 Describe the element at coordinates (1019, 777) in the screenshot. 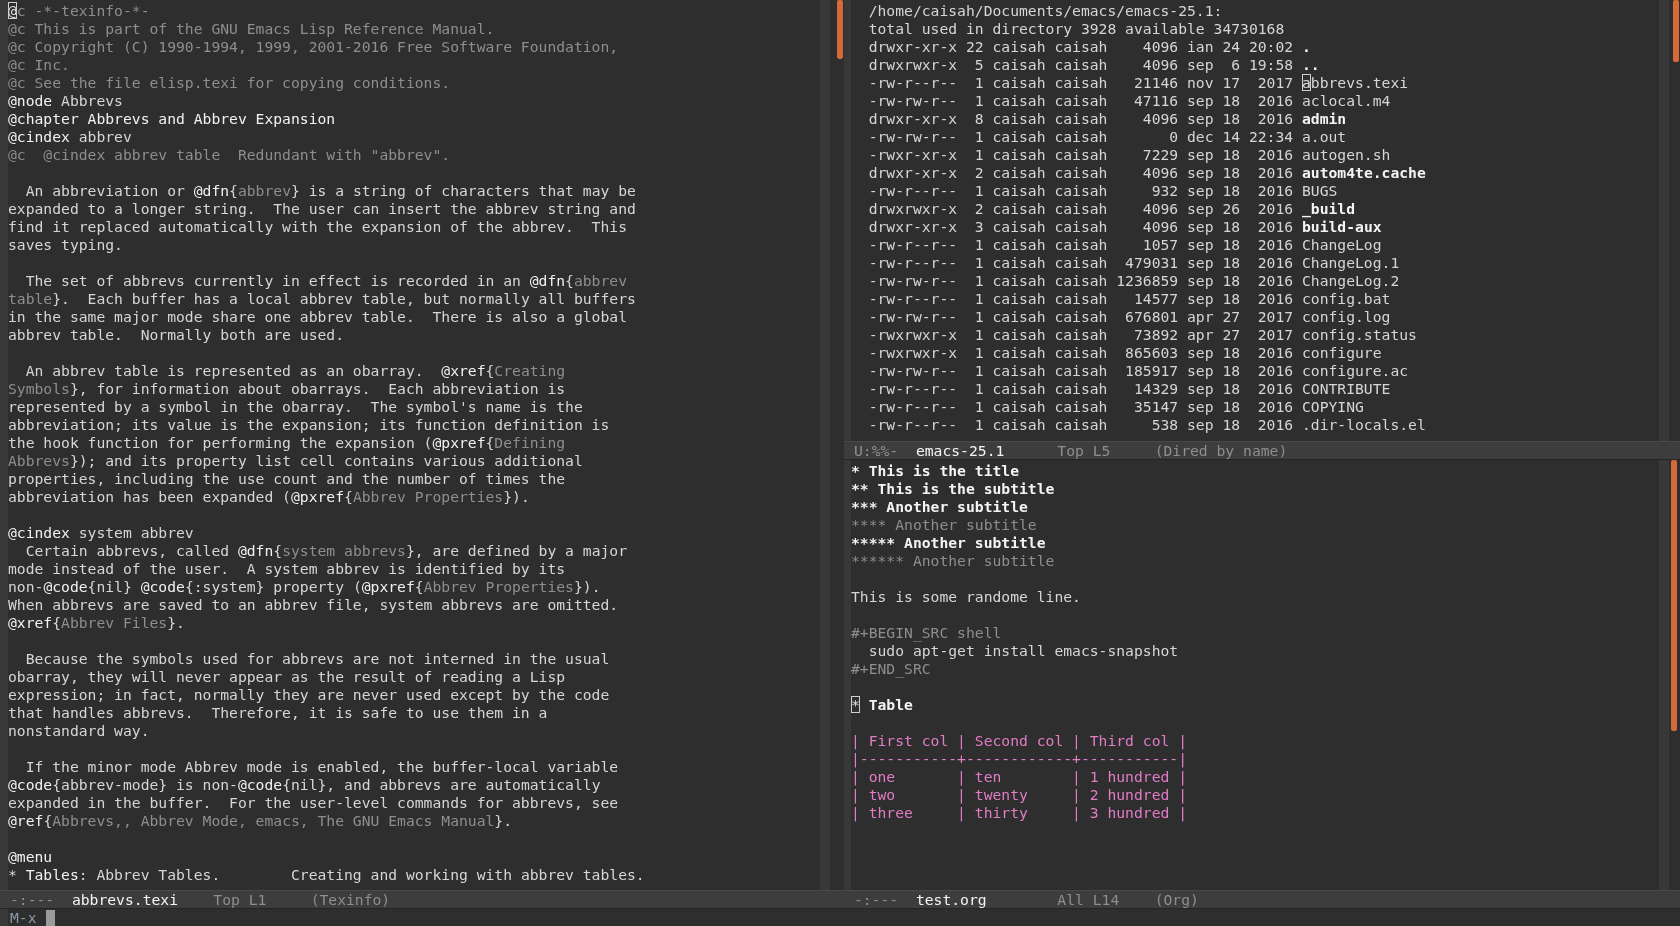

I see `text-line: | one | ten | 1 hundred |` at that location.